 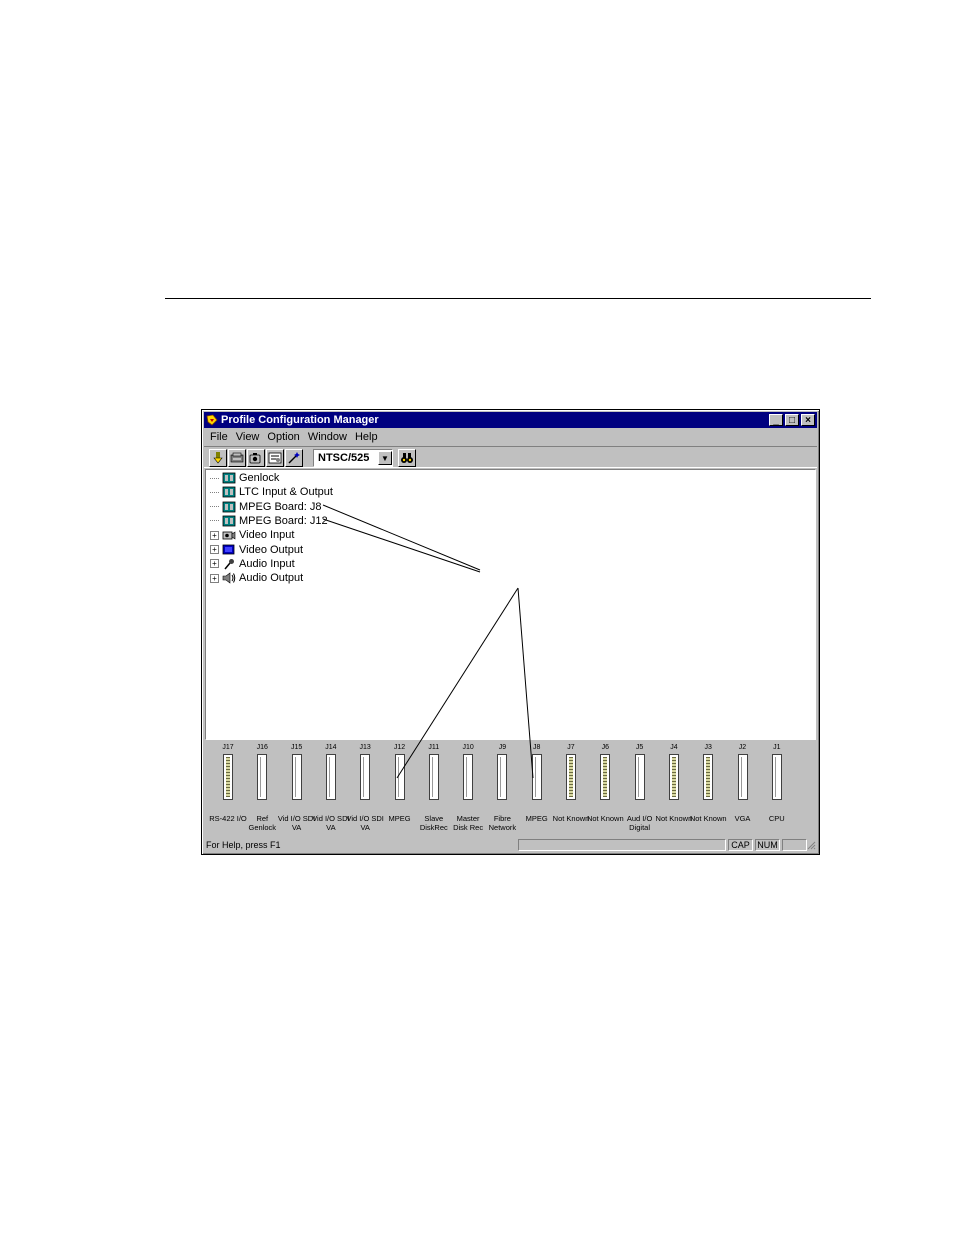 I want to click on slot-j10: J10 Master Disk Rec, so click(x=468, y=789).